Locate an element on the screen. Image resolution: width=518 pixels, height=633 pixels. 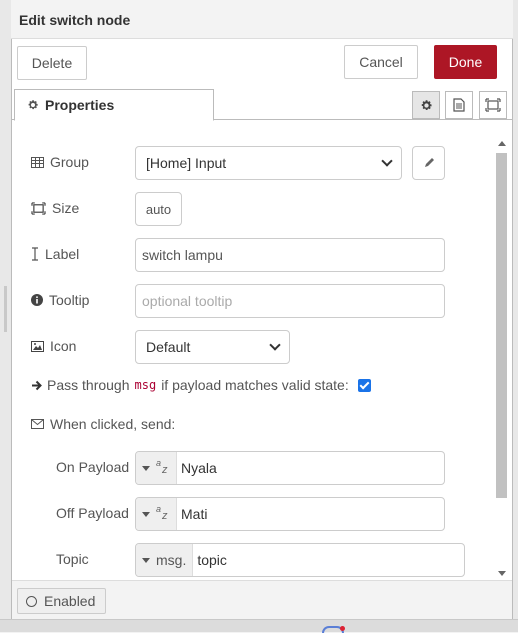
tab-bar: Properties is located at coordinates (262, 105).